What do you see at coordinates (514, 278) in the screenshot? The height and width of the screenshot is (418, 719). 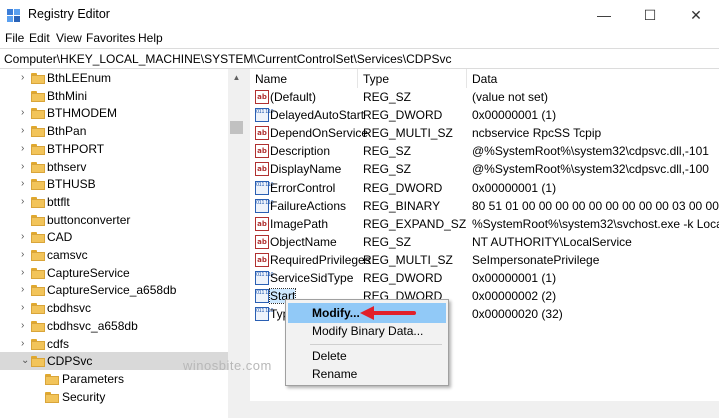 I see `value-data: 0x00000001 (1)` at bounding box center [514, 278].